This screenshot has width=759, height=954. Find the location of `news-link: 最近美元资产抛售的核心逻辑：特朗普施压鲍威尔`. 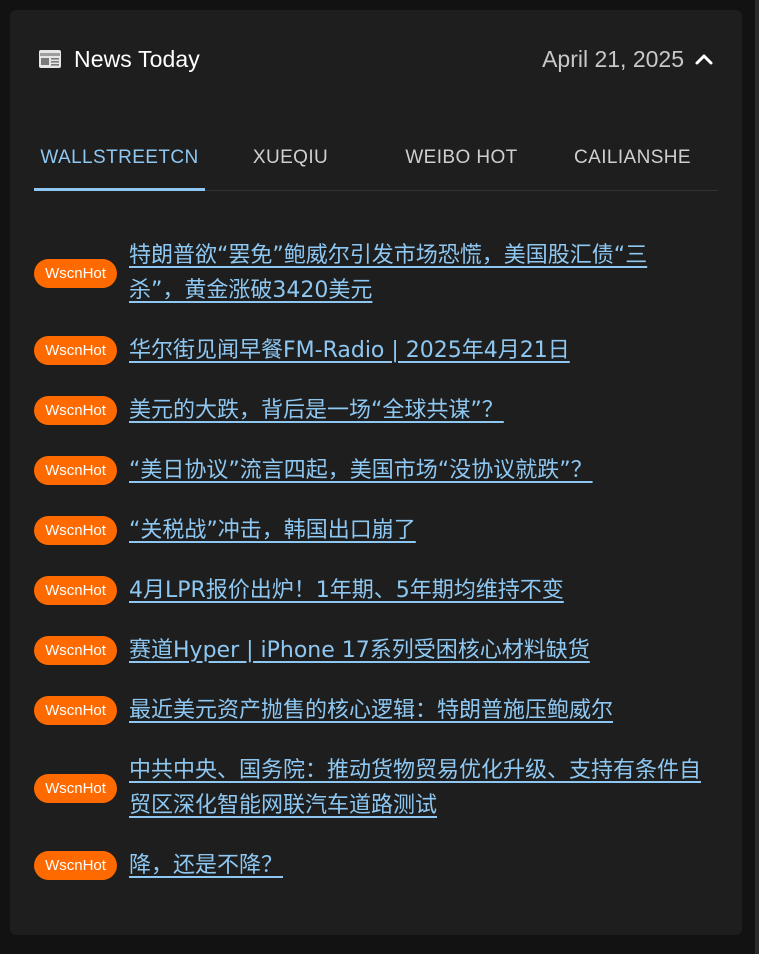

news-link: 最近美元资产抛售的核心逻辑：特朗普施压鲍威尔 is located at coordinates (371, 710).